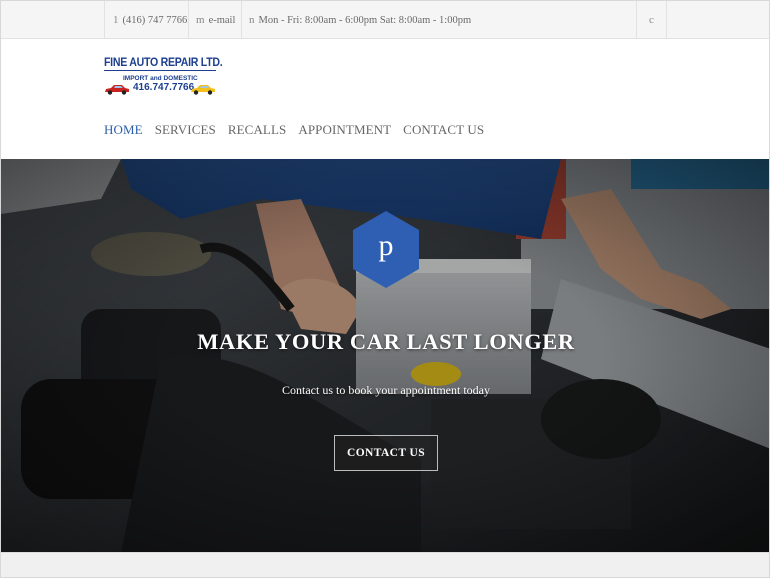 This screenshot has height=578, width=770. I want to click on logo-subtitle: IMPORT and DOMESTIC, so click(160, 78).